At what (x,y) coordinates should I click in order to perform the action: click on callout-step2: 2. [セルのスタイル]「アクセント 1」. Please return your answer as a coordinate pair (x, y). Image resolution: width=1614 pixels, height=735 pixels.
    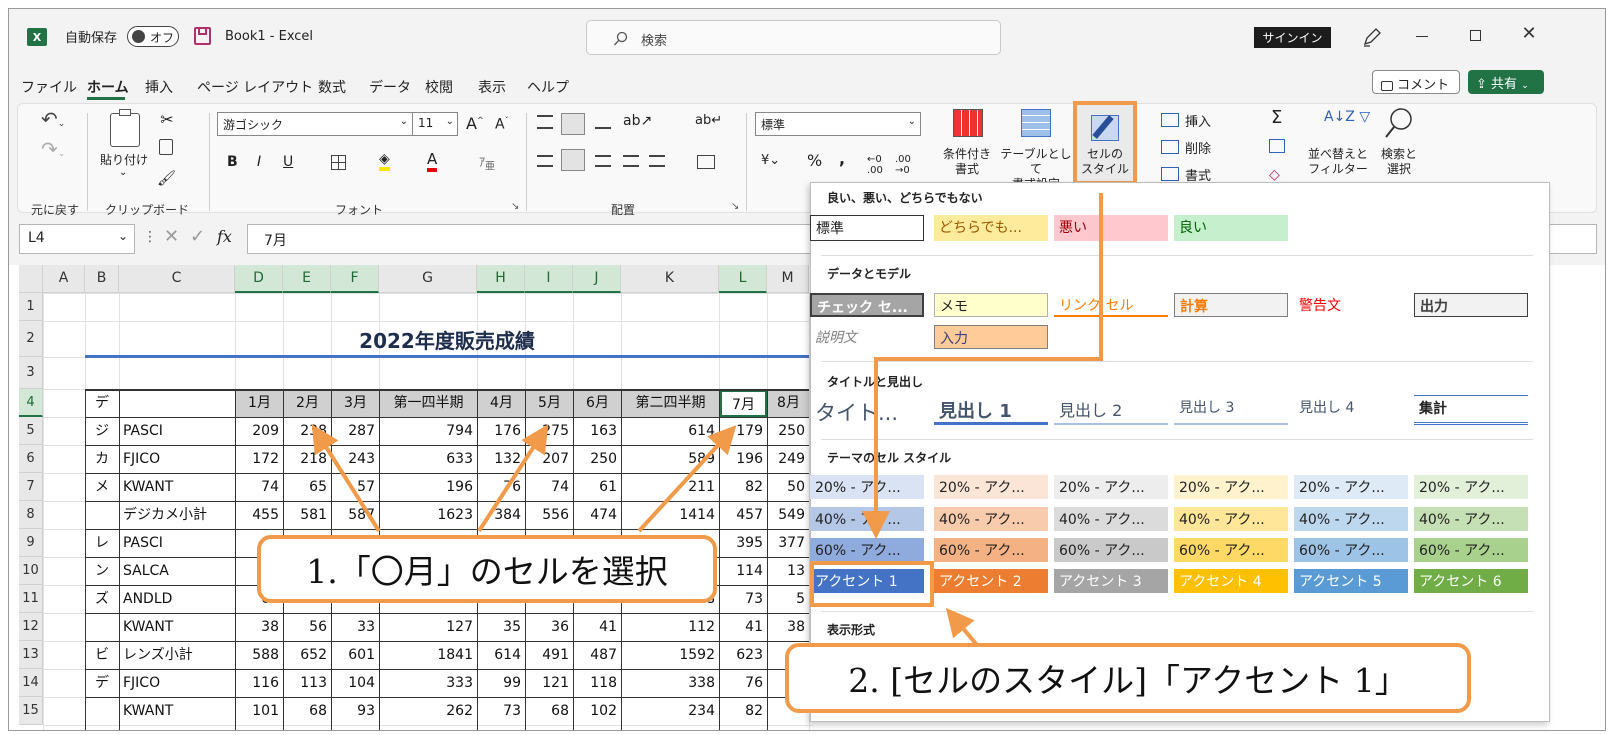
    Looking at the image, I should click on (1128, 678).